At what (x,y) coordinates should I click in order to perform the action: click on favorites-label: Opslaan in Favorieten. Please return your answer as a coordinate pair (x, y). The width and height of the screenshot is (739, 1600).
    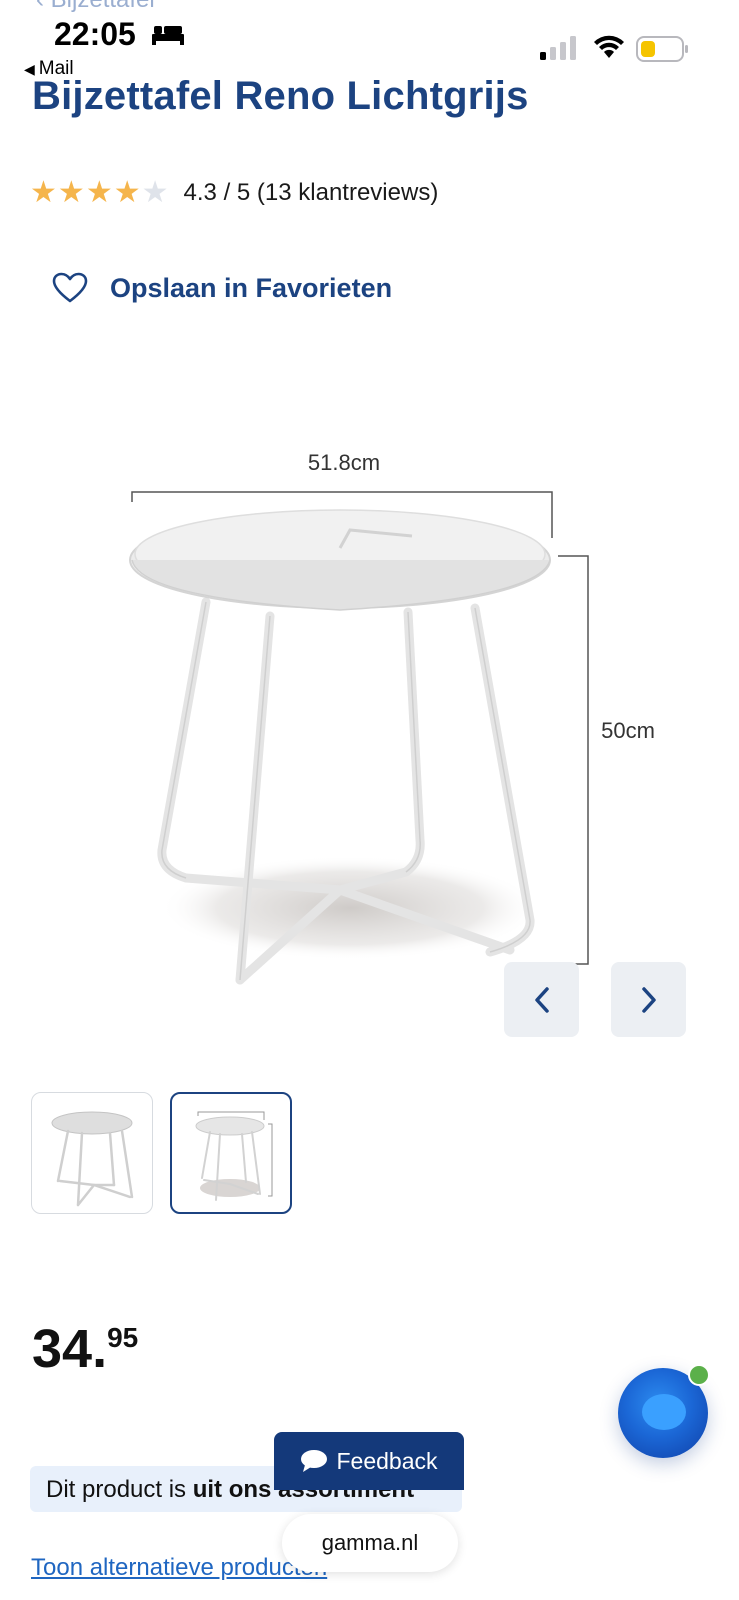
    Looking at the image, I should click on (251, 287).